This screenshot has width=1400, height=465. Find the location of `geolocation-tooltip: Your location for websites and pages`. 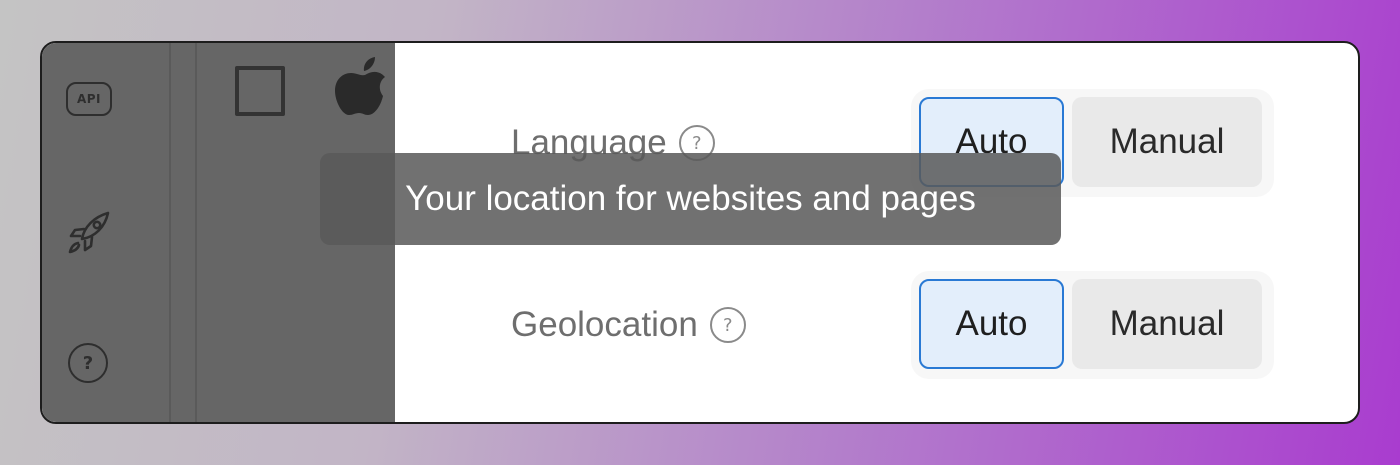

geolocation-tooltip: Your location for websites and pages is located at coordinates (690, 199).